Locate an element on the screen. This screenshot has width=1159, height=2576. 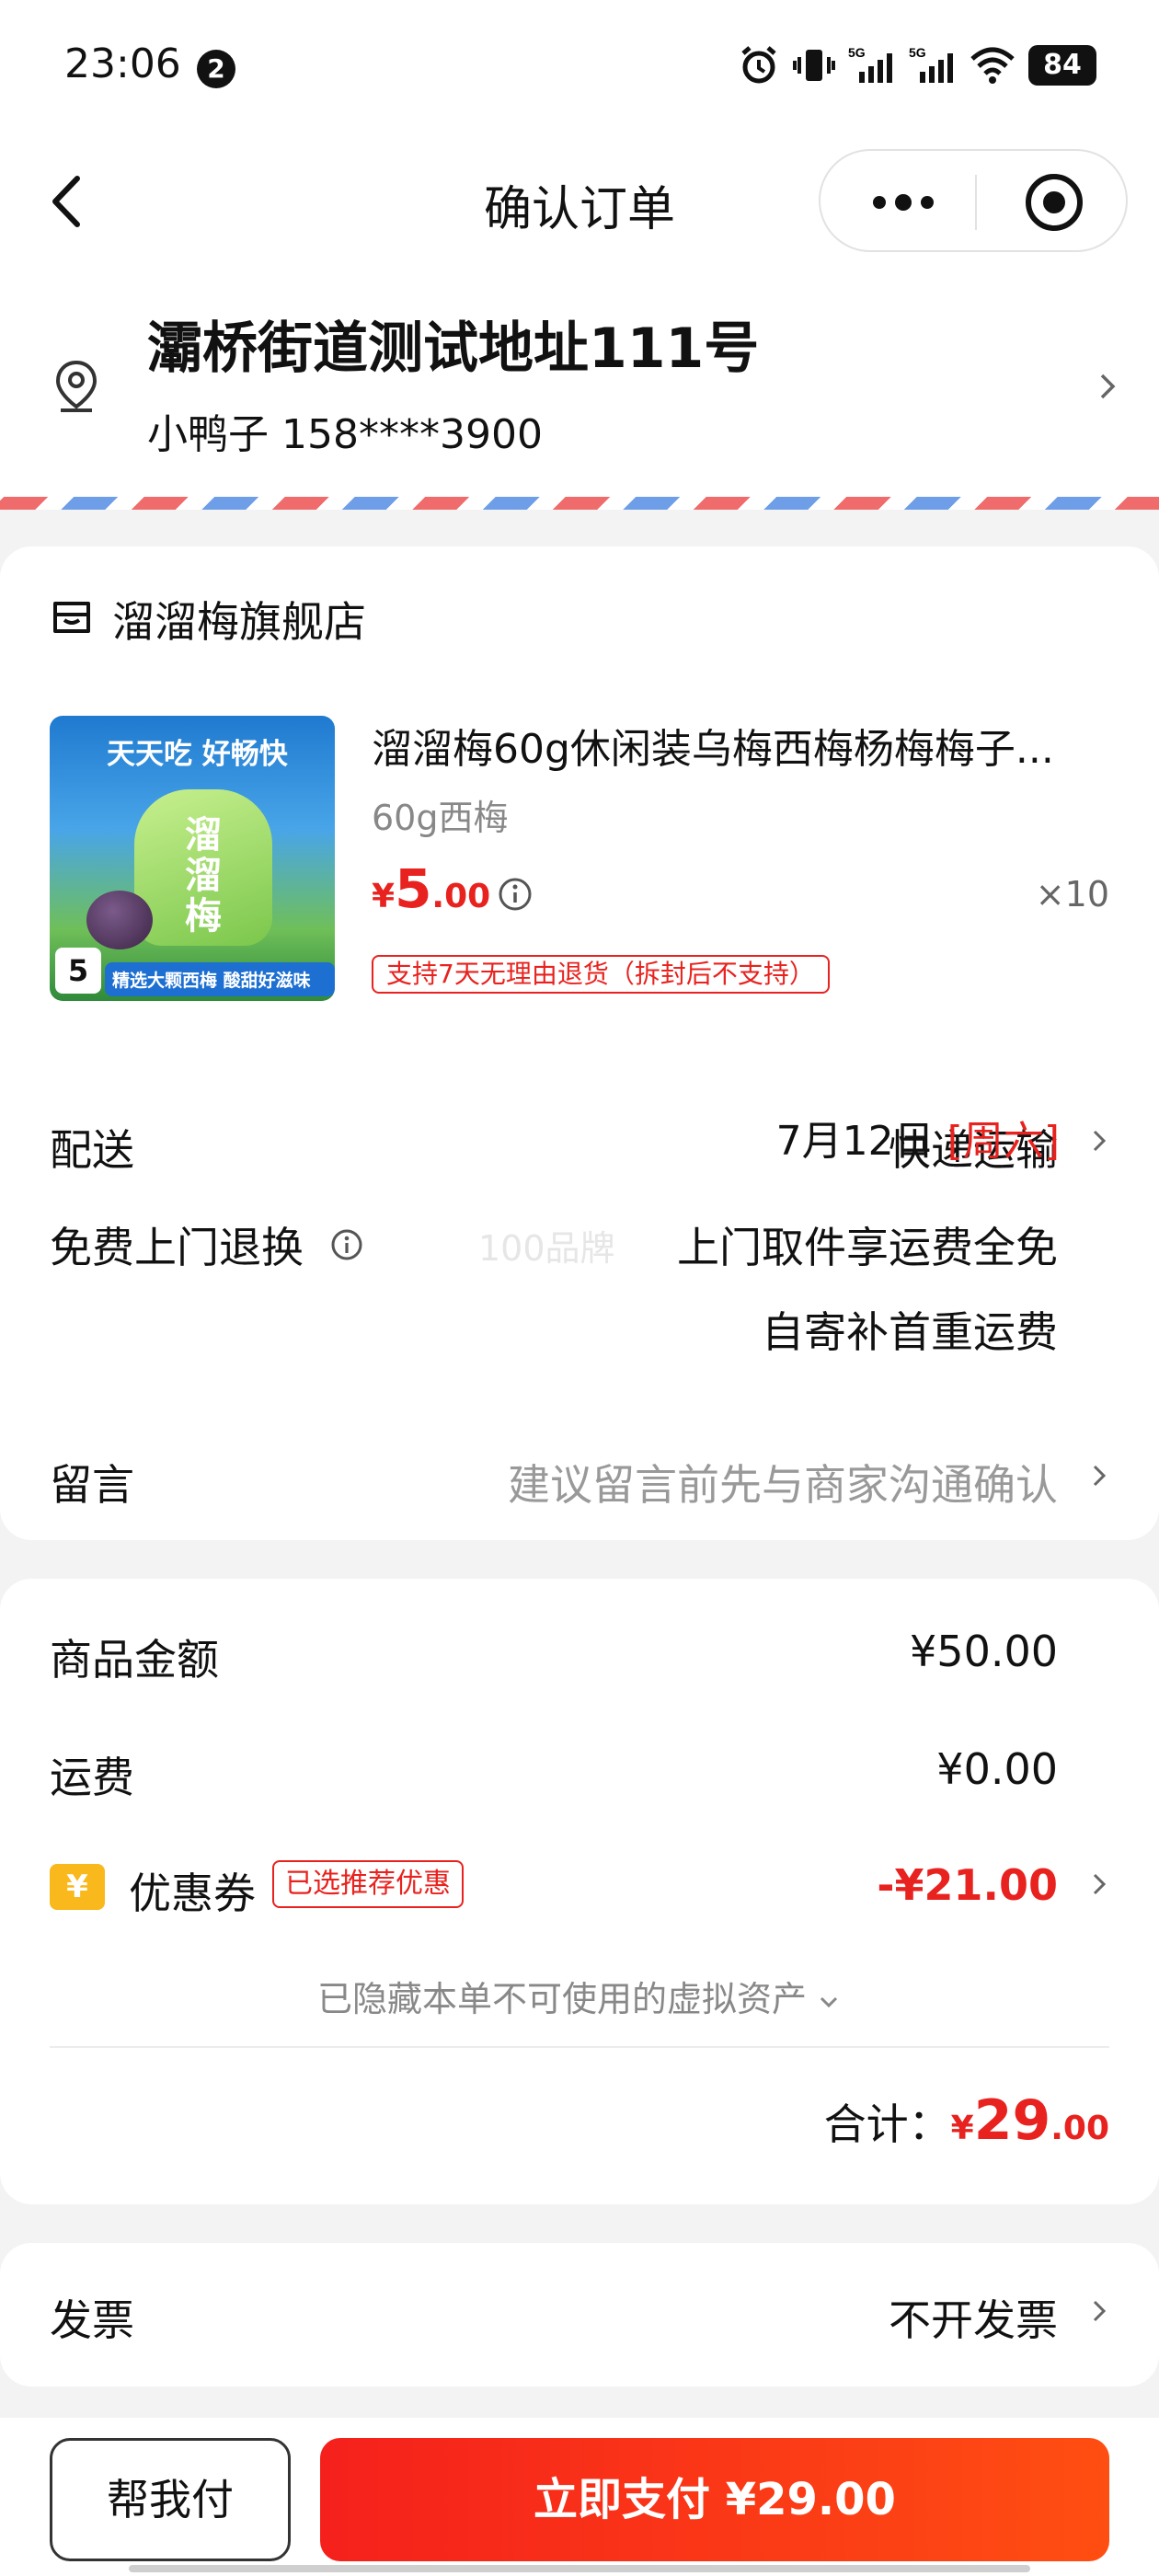
more-icon is located at coordinates (903, 202).